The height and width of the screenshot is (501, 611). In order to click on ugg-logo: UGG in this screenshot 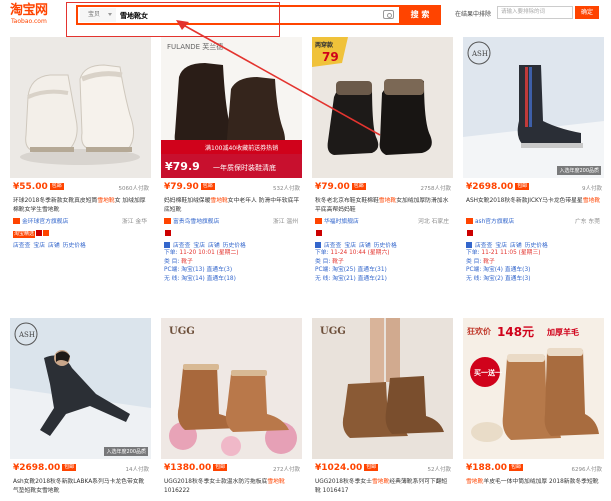, I will do `click(333, 331)`.